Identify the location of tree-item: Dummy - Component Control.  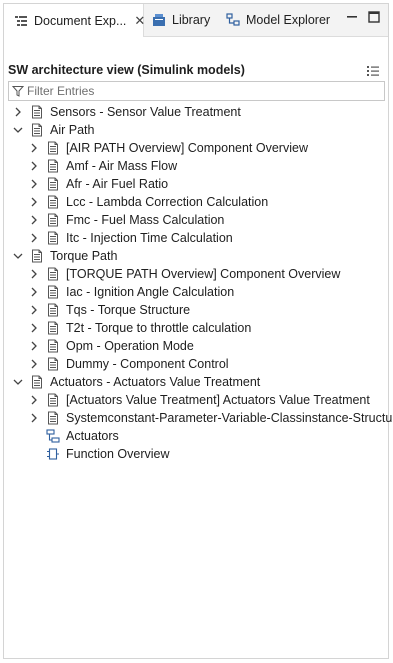
(128, 364).